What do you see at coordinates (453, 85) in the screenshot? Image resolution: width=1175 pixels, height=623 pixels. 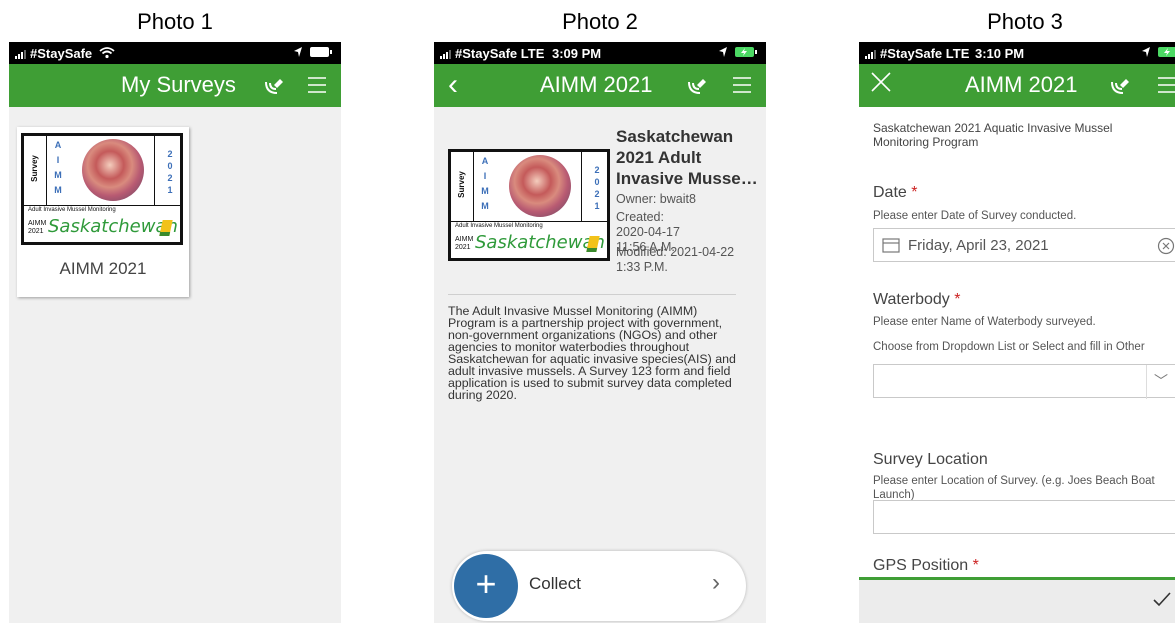 I see `back-icon: ‹` at bounding box center [453, 85].